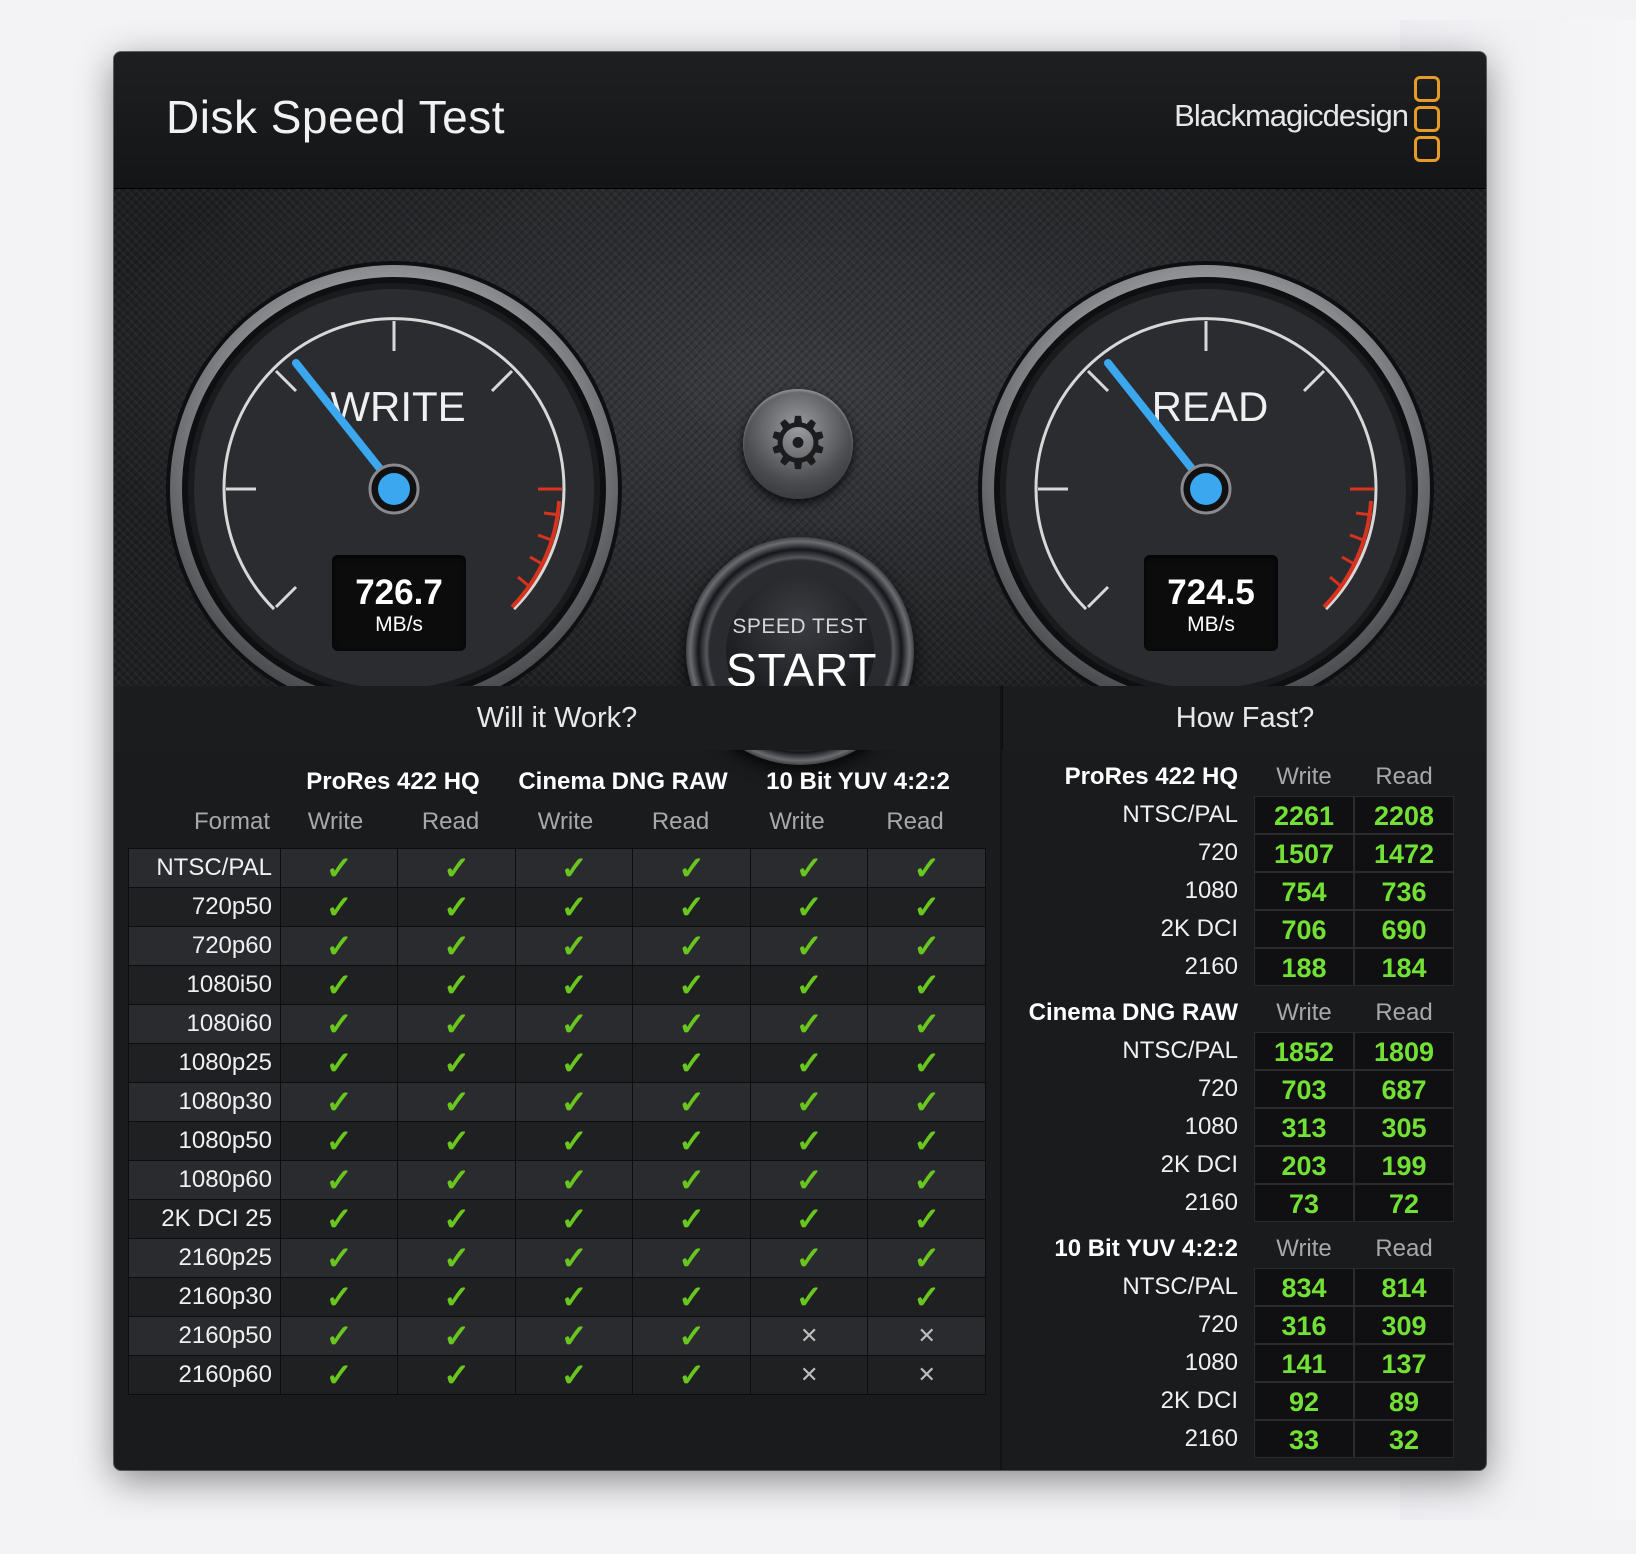  What do you see at coordinates (1304, 815) in the screenshot?
I see `write-fps-value: 2261` at bounding box center [1304, 815].